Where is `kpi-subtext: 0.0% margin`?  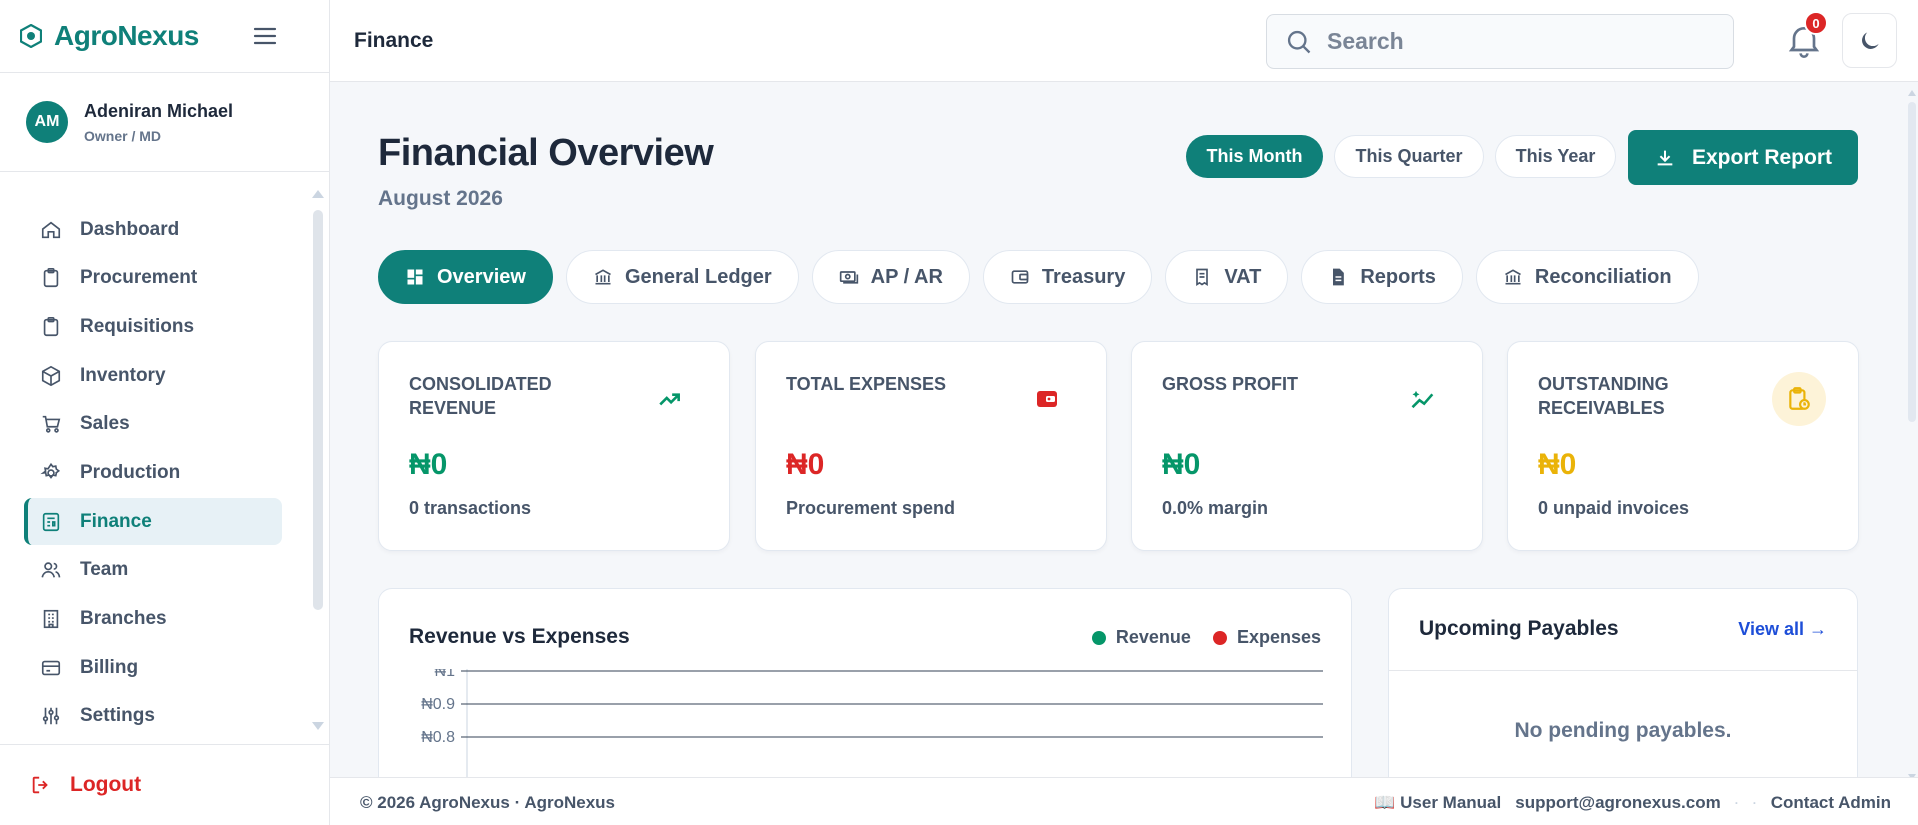
kpi-subtext: 0.0% margin is located at coordinates (1215, 508).